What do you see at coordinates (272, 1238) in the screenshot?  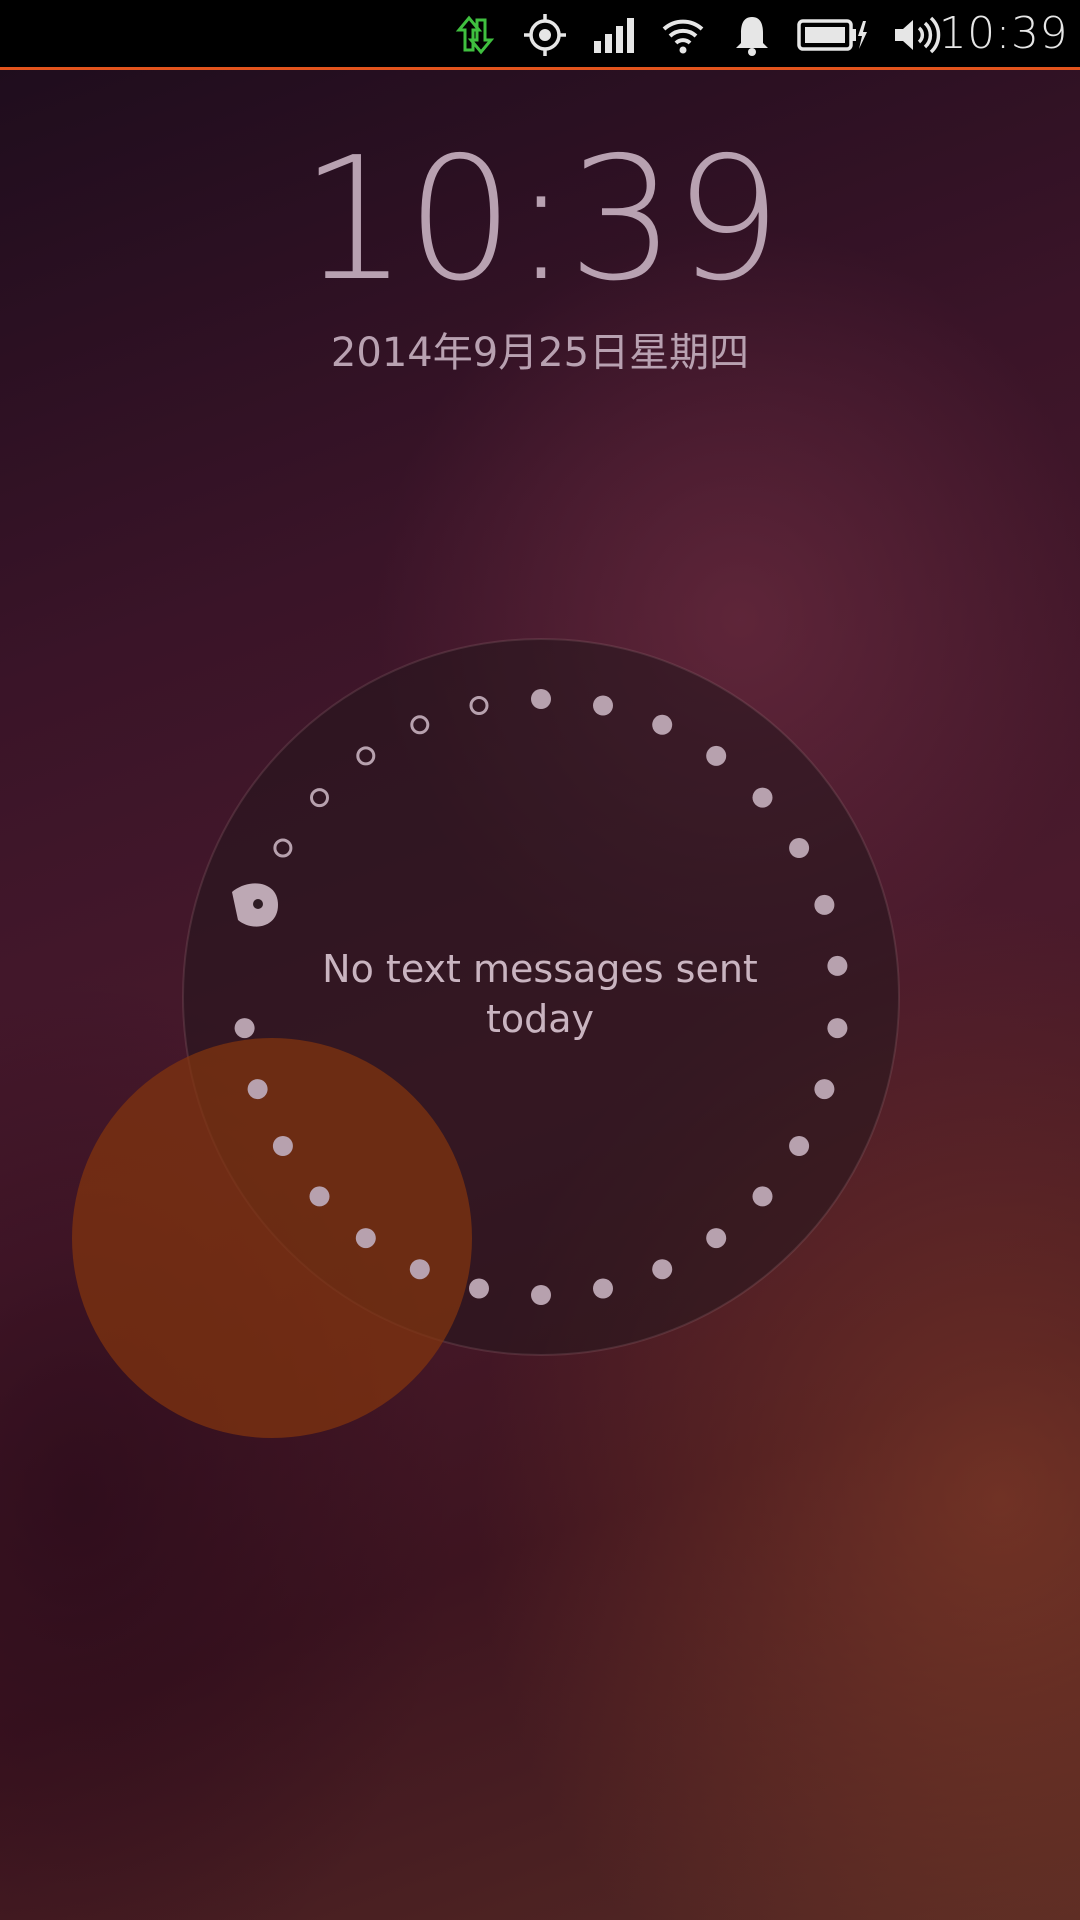 I see `infographic-accent-circle` at bounding box center [272, 1238].